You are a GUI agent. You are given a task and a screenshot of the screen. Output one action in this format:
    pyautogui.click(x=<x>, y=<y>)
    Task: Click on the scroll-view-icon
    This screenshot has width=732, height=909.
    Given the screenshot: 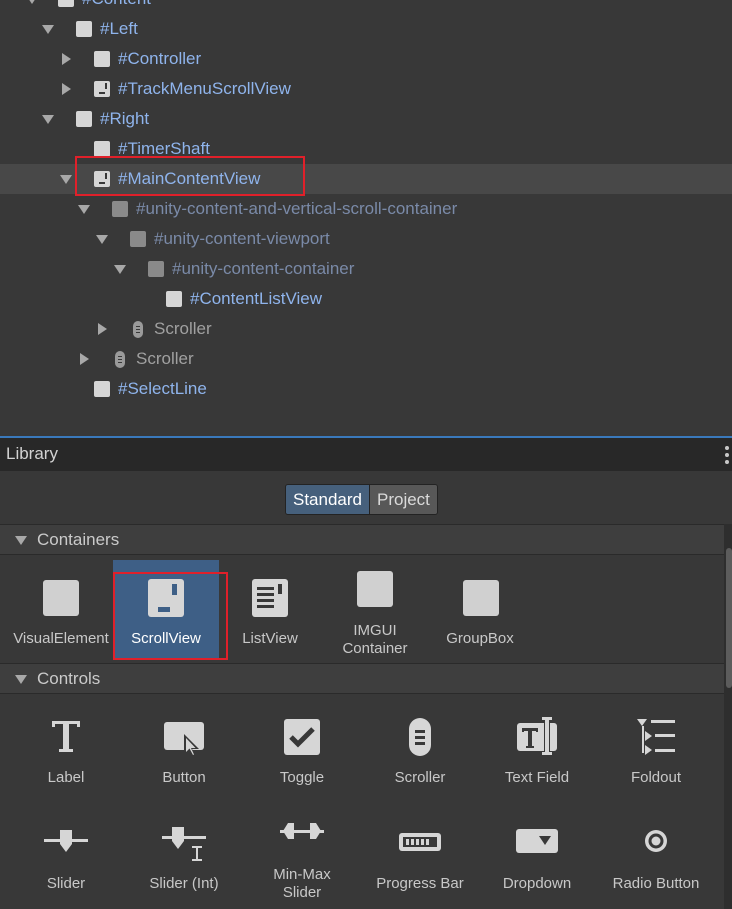 What is the action you would take?
    pyautogui.click(x=102, y=89)
    